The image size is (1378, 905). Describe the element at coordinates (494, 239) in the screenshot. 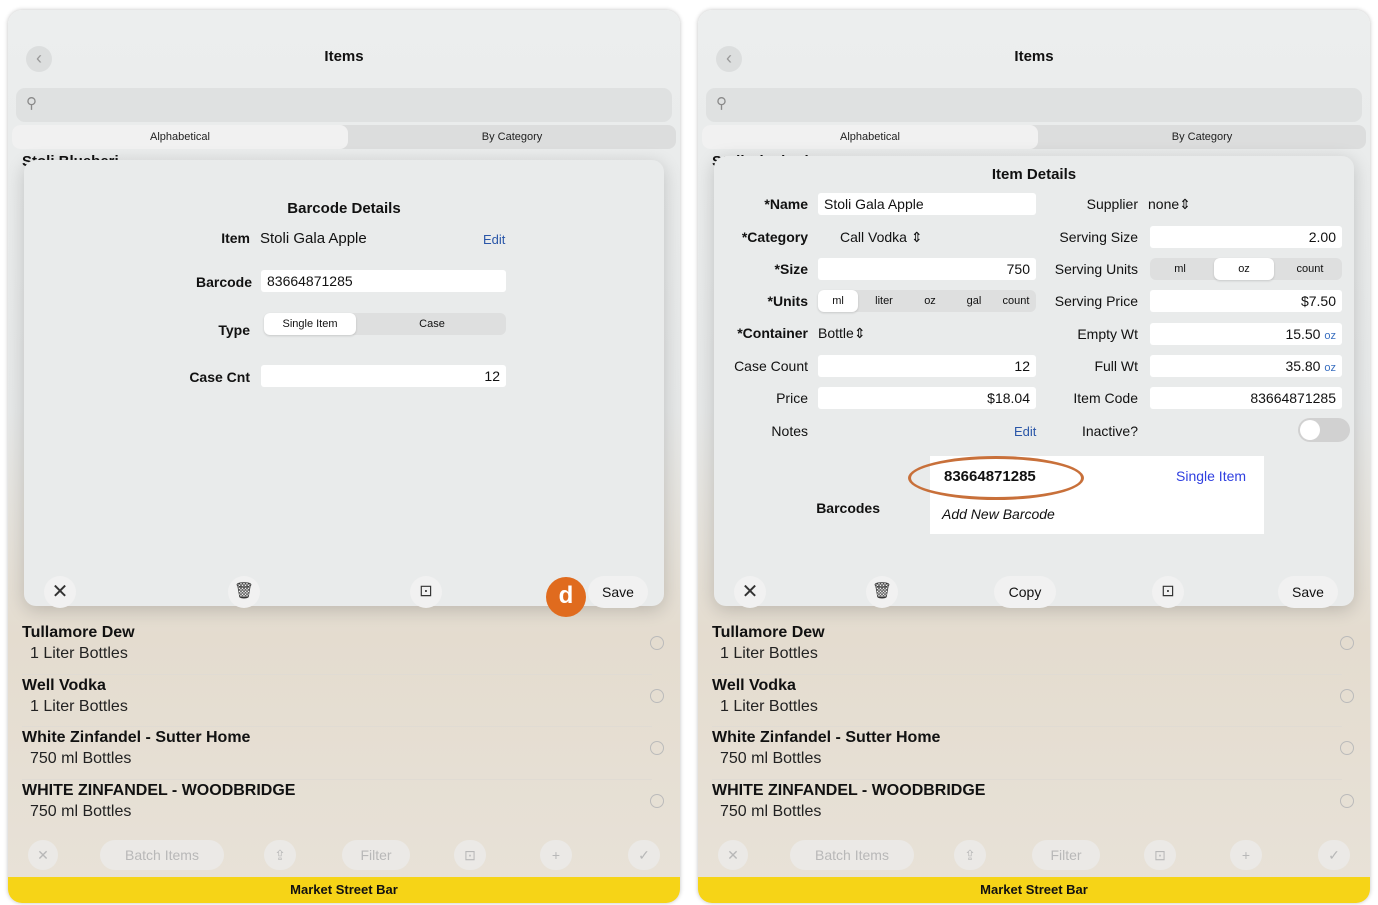

I see `edit-link: Edit` at that location.